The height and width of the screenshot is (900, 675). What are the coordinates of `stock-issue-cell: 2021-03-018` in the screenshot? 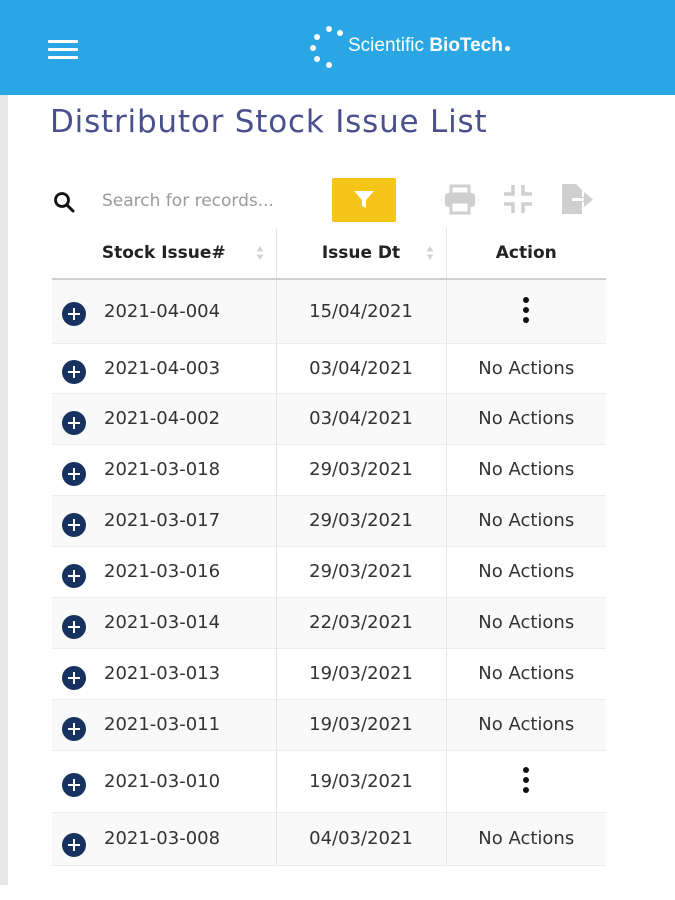 It's located at (164, 470).